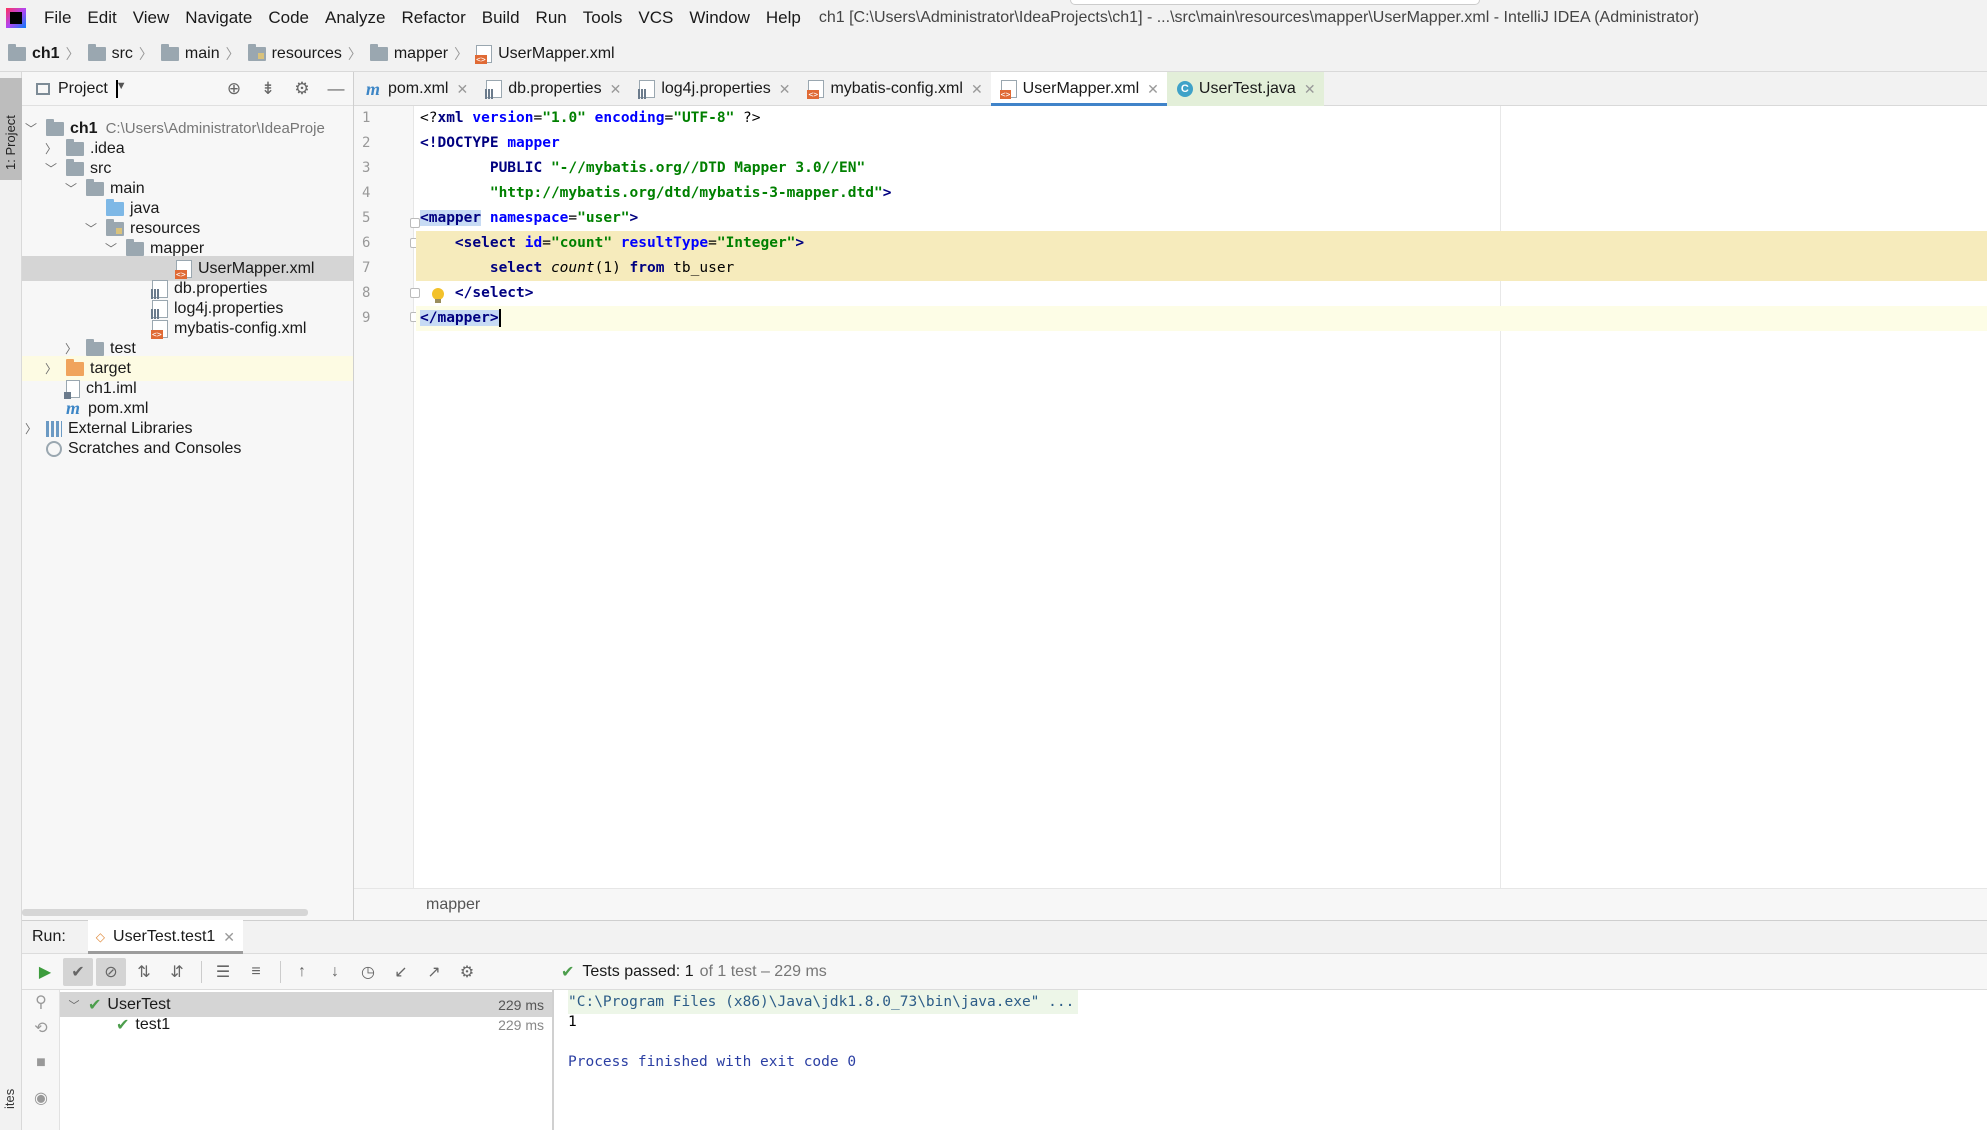 This screenshot has height=1130, width=1987. Describe the element at coordinates (165, 912) in the screenshot. I see `horizontal-scrollbar` at that location.